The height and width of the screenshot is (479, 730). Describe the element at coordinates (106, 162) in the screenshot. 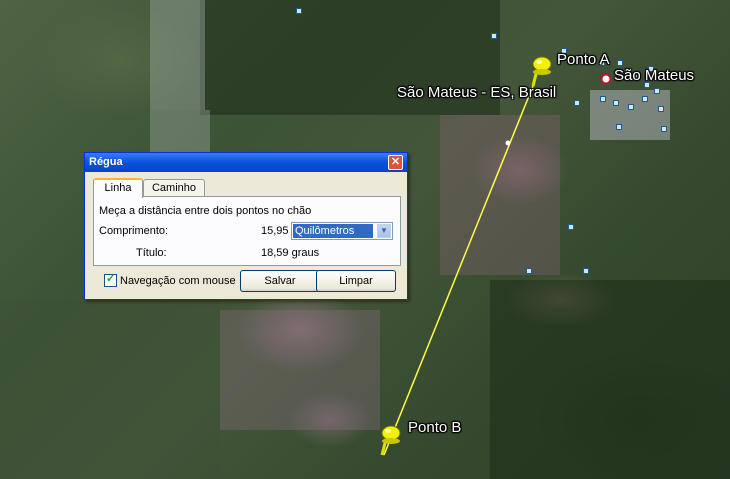

I see `dialog-title: Régua` at that location.